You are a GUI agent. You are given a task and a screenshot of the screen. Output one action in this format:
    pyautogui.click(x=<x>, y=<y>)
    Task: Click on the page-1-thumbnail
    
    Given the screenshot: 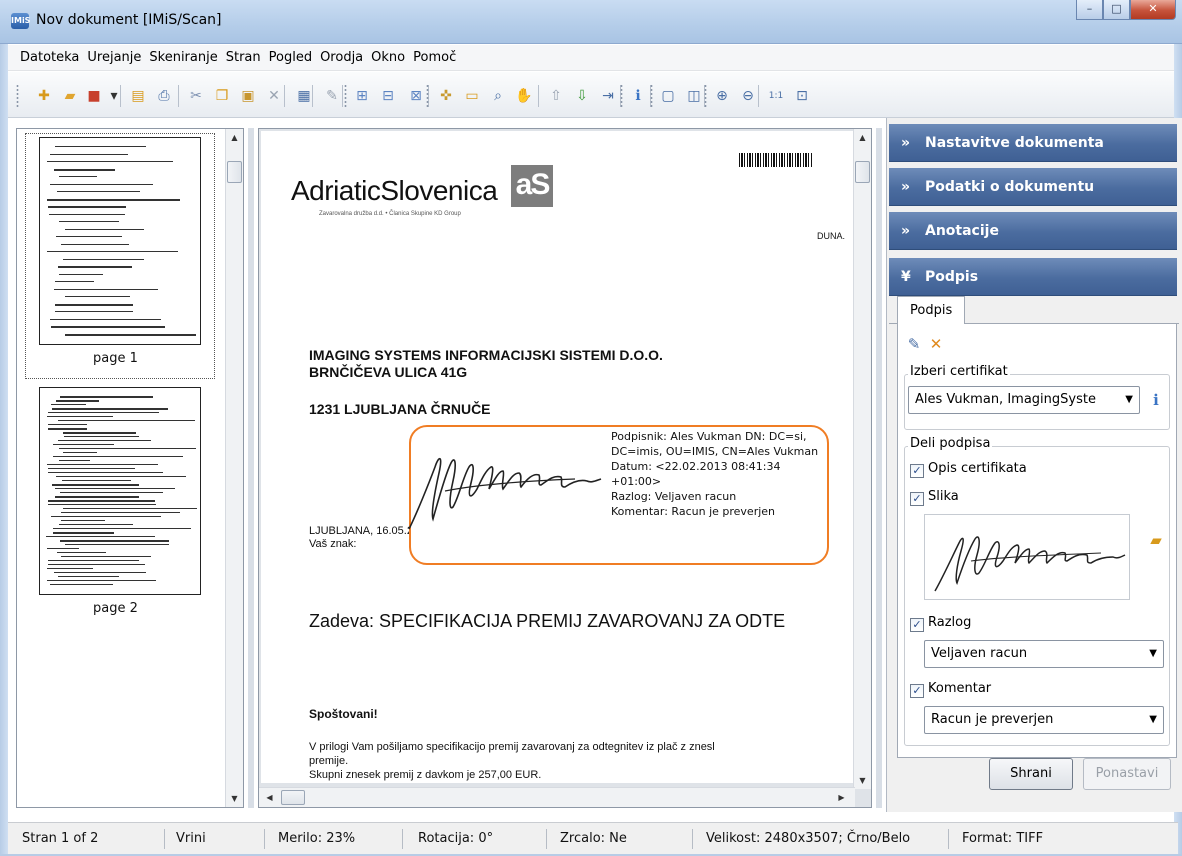 What is the action you would take?
    pyautogui.click(x=120, y=241)
    